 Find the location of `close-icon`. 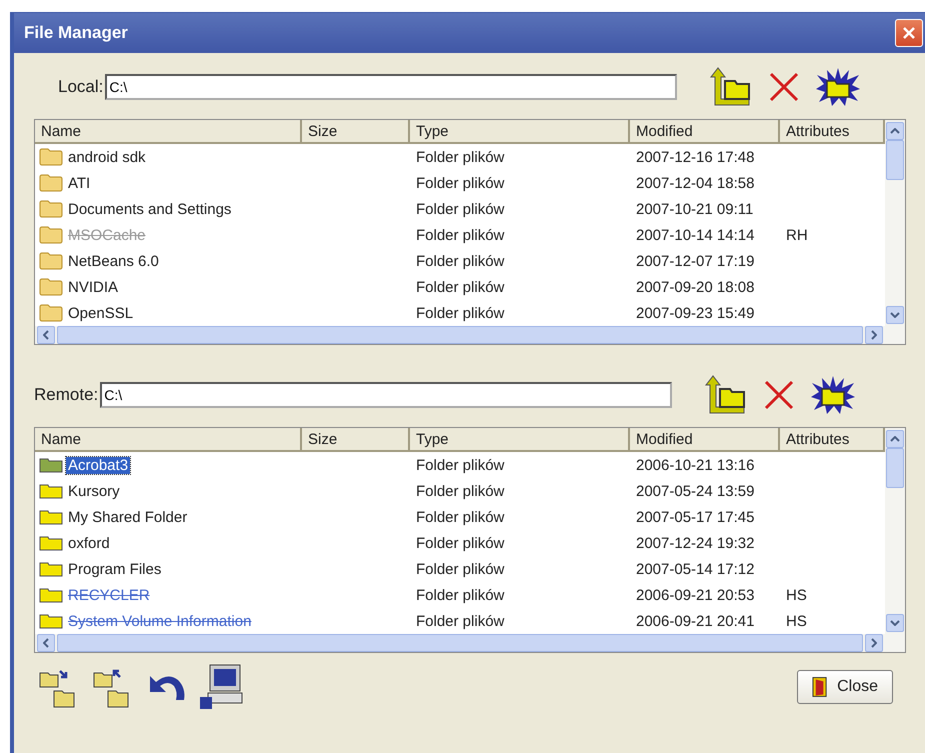

close-icon is located at coordinates (909, 33).